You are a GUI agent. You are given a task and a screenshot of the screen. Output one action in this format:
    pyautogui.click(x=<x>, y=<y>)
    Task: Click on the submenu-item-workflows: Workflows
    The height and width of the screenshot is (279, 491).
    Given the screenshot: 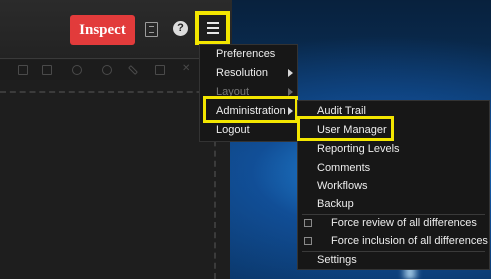 What is the action you would take?
    pyautogui.click(x=393, y=186)
    